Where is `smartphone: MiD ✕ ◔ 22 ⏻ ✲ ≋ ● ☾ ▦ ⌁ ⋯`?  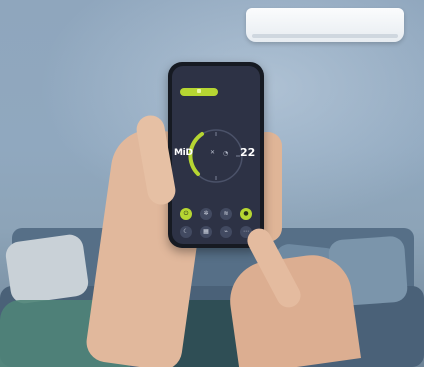
smartphone: MiD ✕ ◔ 22 ⏻ ✲ ≋ ● ☾ ▦ ⌁ ⋯ is located at coordinates (216, 155).